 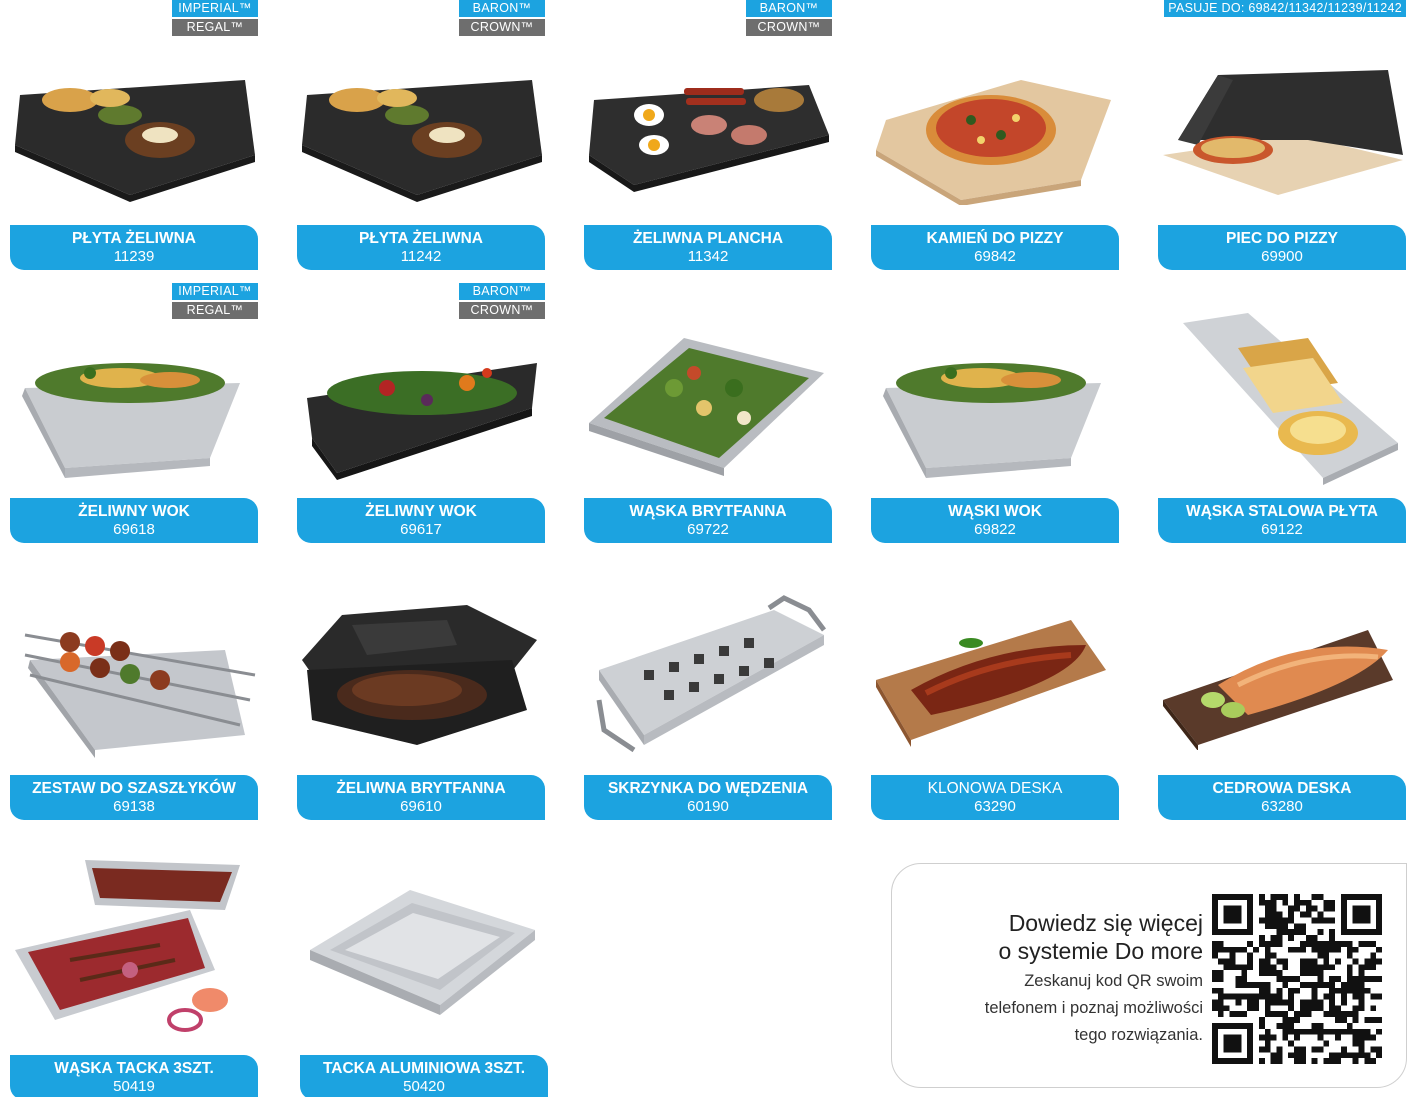 I want to click on product-name: ZESTAW DO SZASZŁYKÓW, so click(x=134, y=788).